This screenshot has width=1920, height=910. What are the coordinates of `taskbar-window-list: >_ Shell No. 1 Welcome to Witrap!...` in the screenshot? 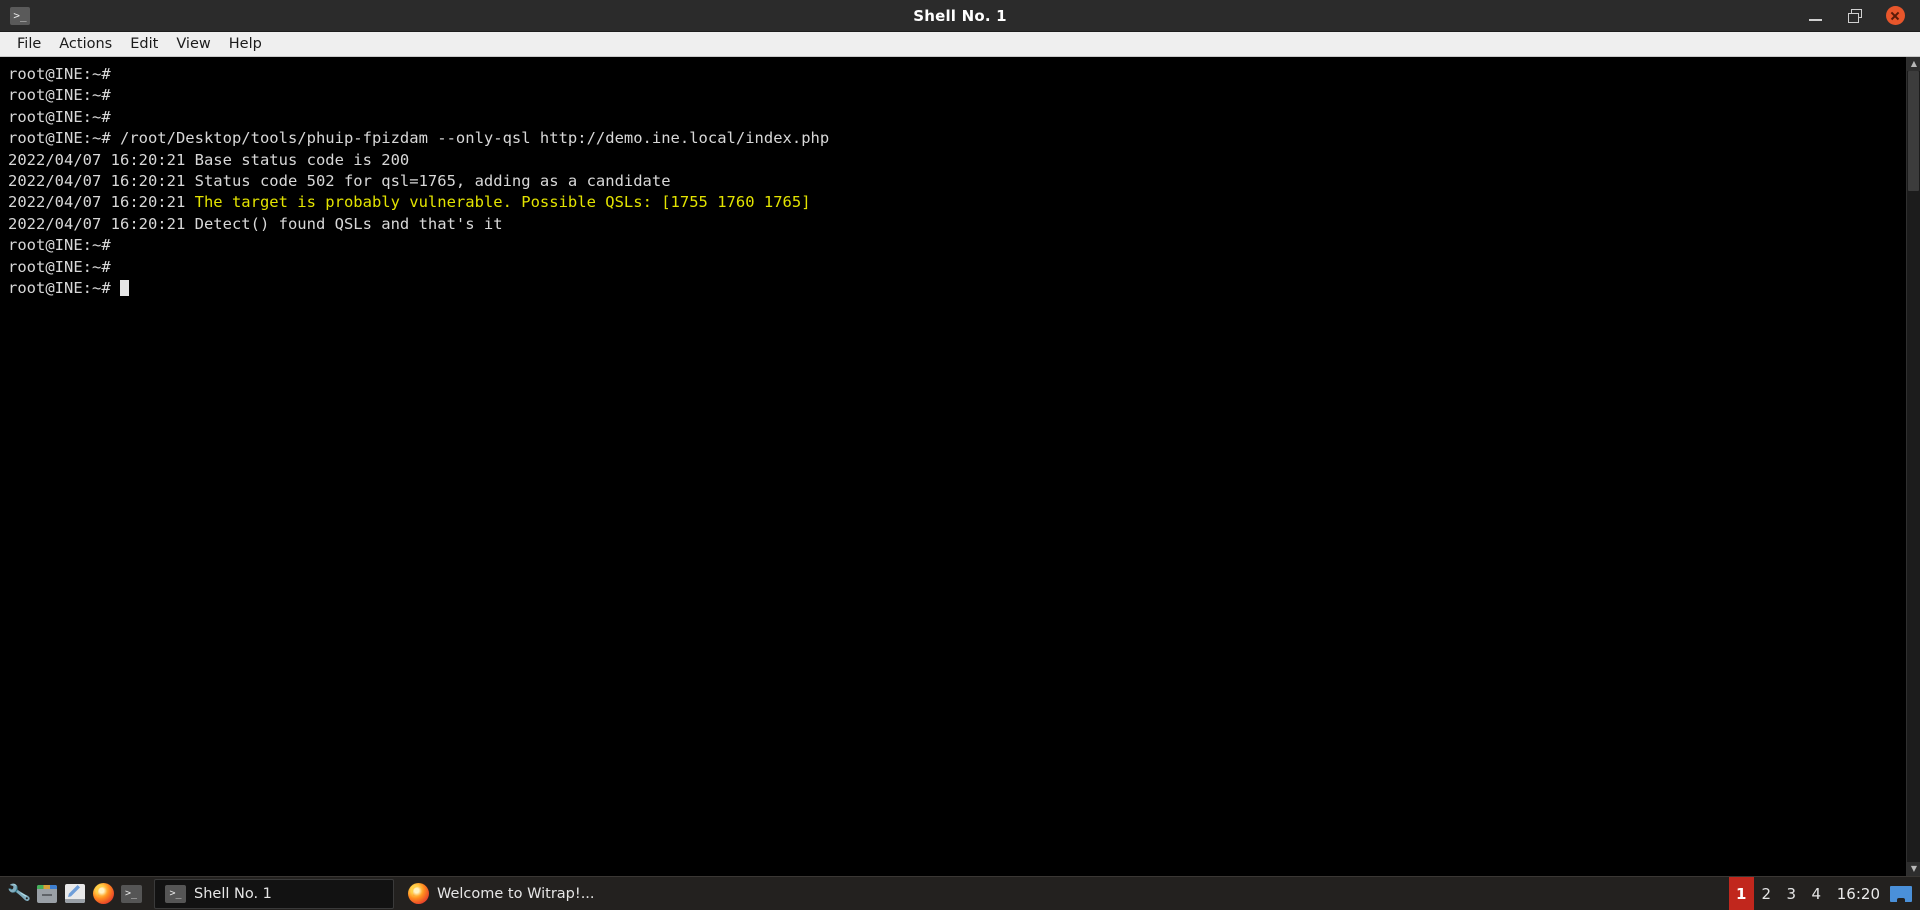 It's located at (941, 893).